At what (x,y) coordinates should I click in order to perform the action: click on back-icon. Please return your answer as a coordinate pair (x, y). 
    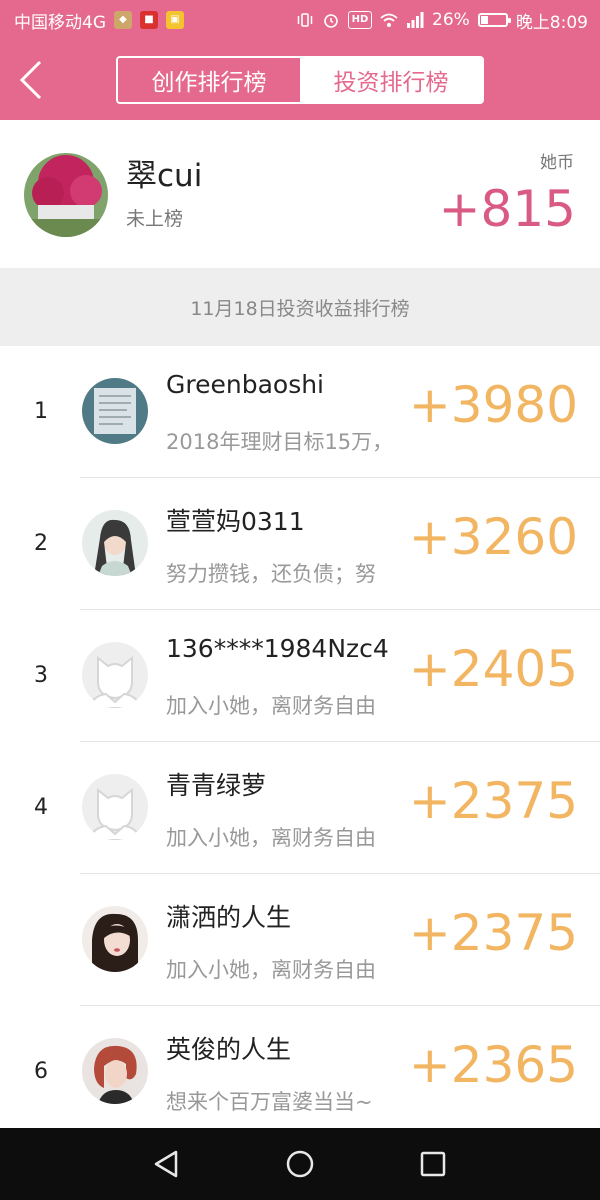
    Looking at the image, I should click on (32, 80).